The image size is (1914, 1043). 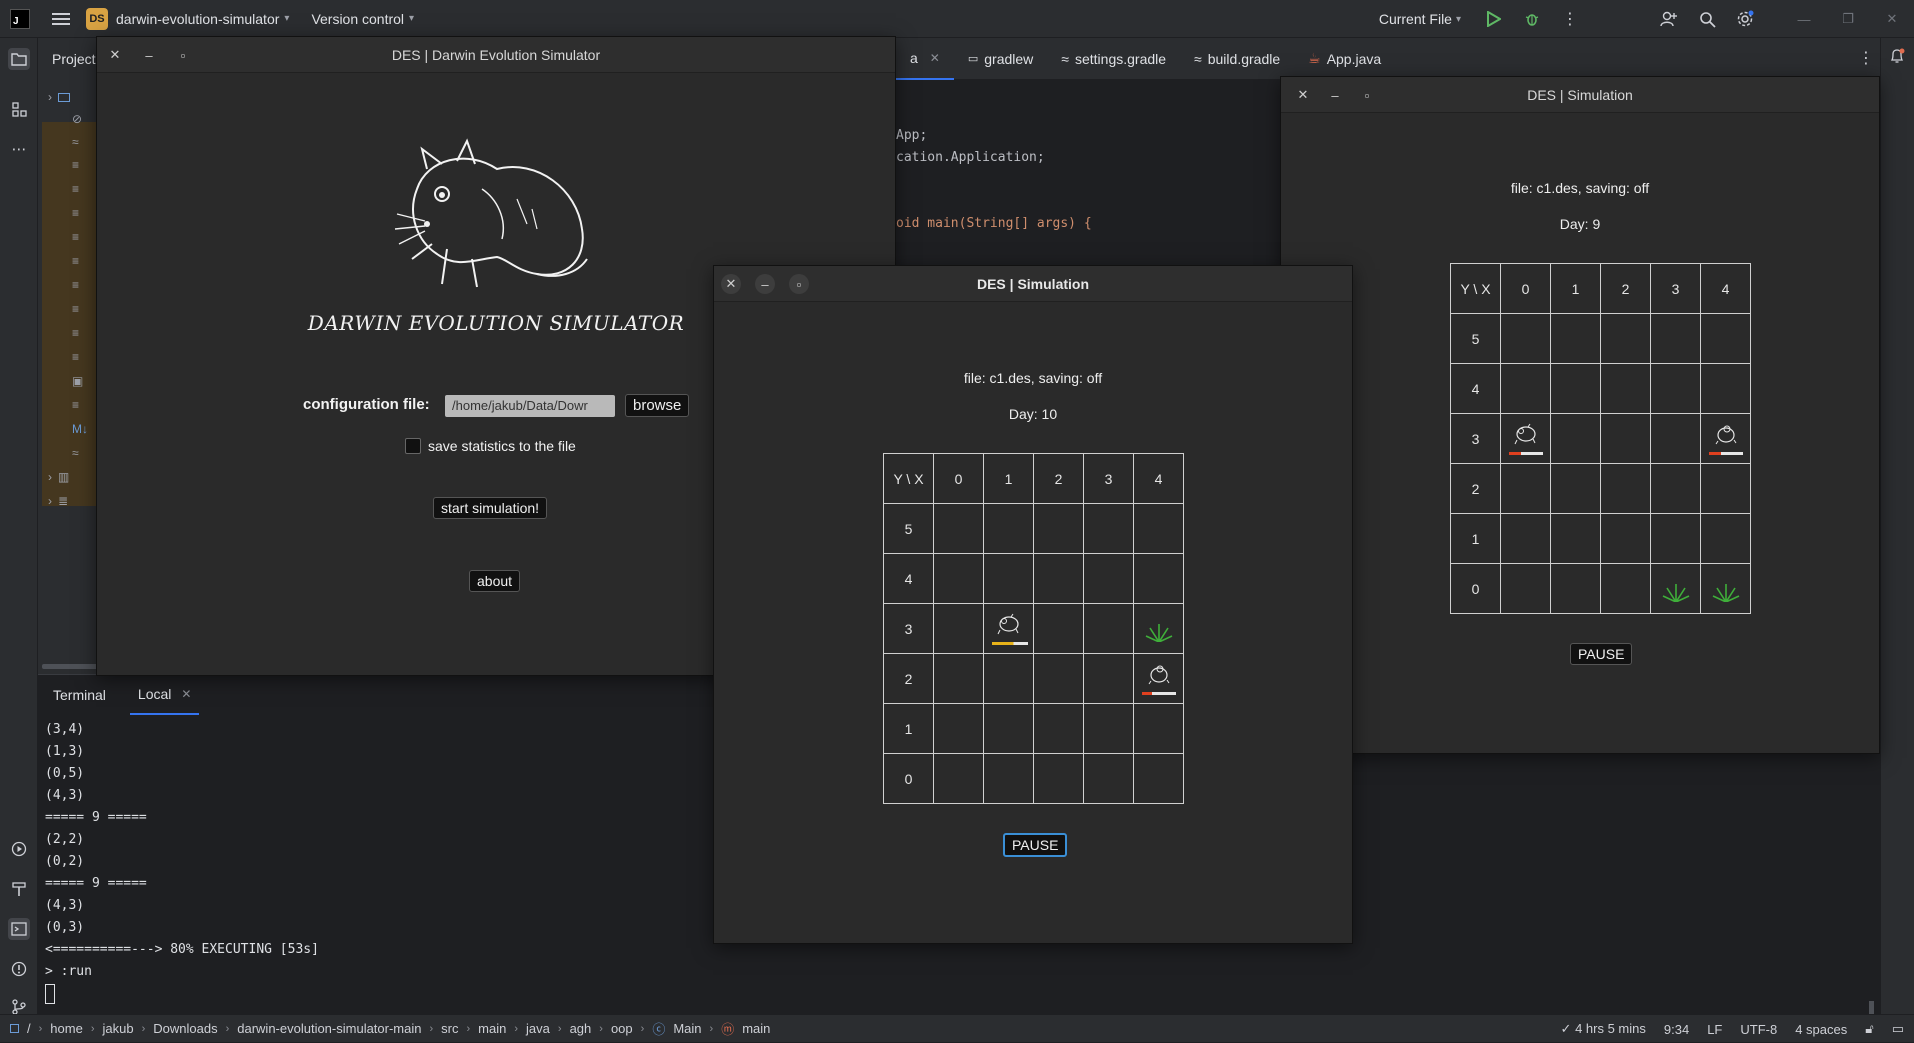 I want to click on tree-row: › ▥, so click(x=58, y=477).